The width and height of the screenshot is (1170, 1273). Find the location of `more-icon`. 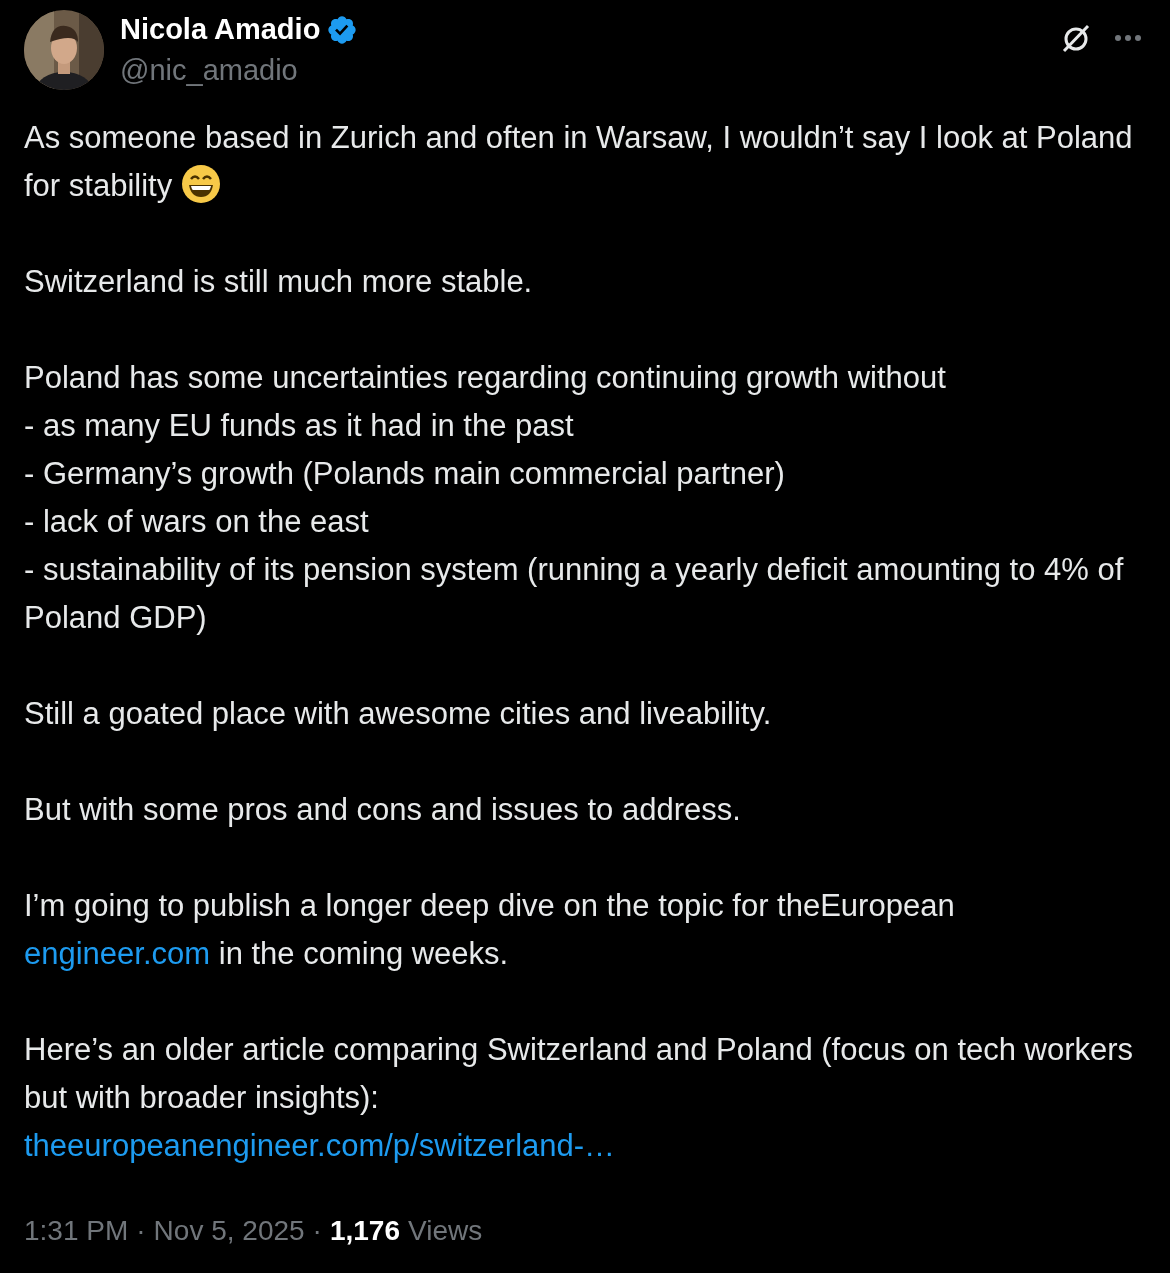

more-icon is located at coordinates (1128, 38).